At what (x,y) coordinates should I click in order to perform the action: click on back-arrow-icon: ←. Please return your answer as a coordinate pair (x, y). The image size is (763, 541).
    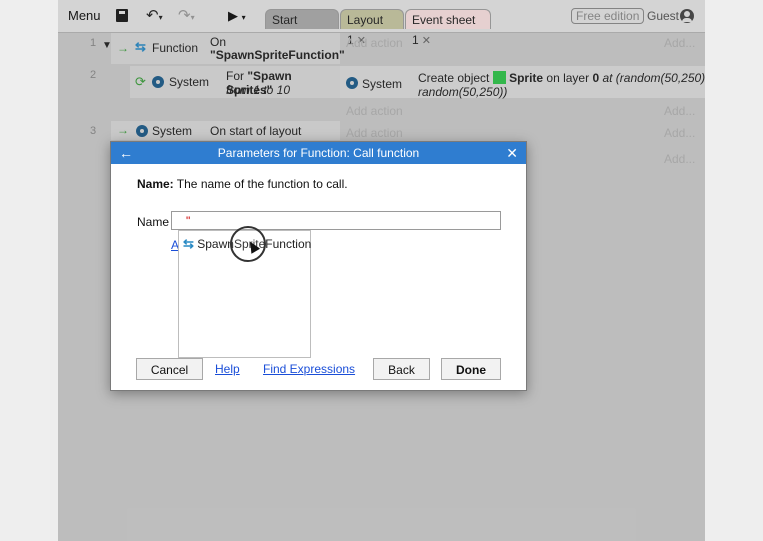
    Looking at the image, I should click on (126, 153).